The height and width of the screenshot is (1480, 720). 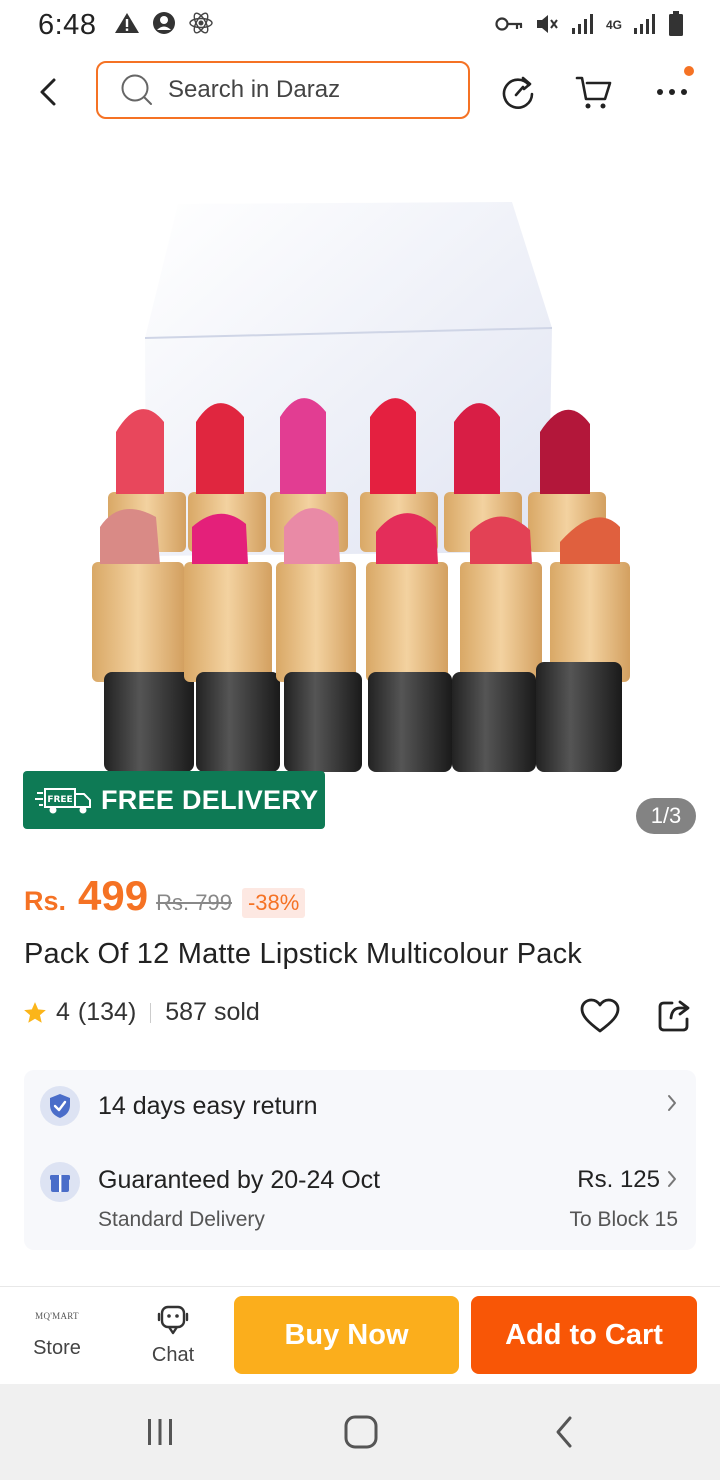 What do you see at coordinates (181, 1219) in the screenshot?
I see `delivery-type: Standard Delivery` at bounding box center [181, 1219].